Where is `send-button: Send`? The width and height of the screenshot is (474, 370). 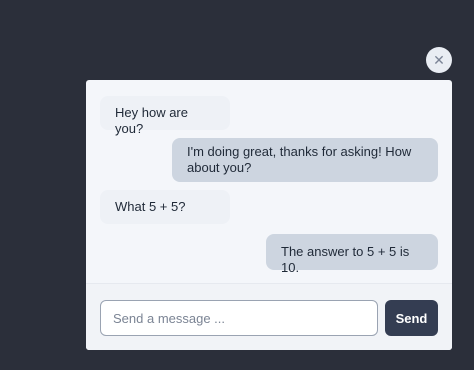
send-button: Send is located at coordinates (411, 318).